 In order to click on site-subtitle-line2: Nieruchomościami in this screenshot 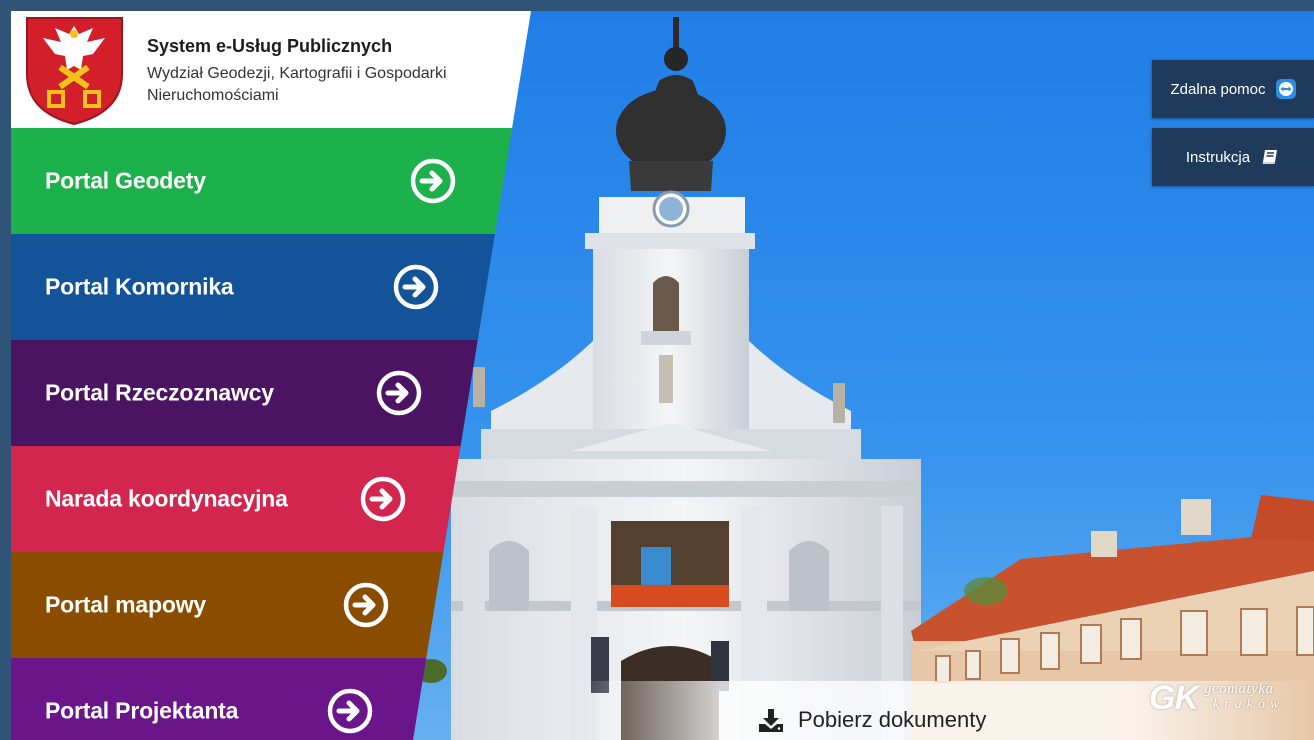, I will do `click(213, 95)`.